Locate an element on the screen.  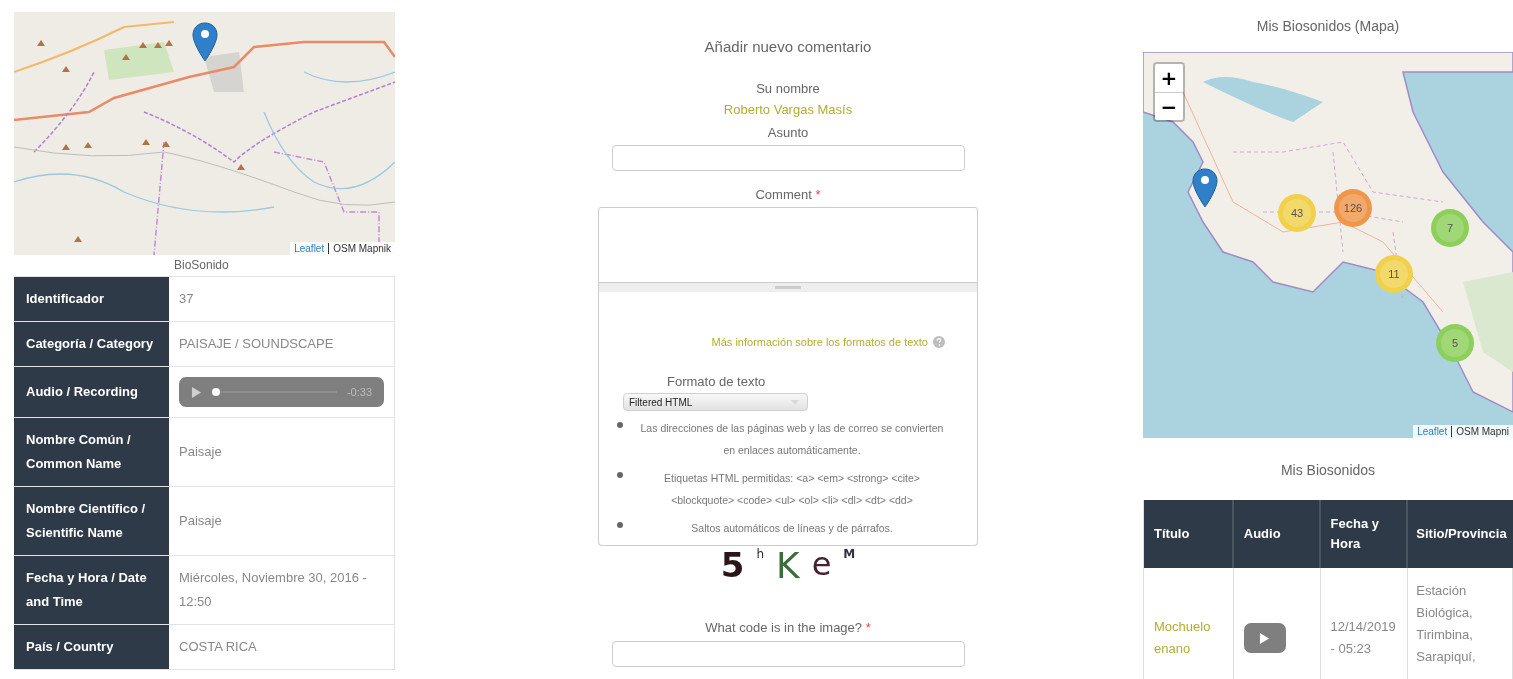
table-title: Mis Biosonidos is located at coordinates (1328, 471).